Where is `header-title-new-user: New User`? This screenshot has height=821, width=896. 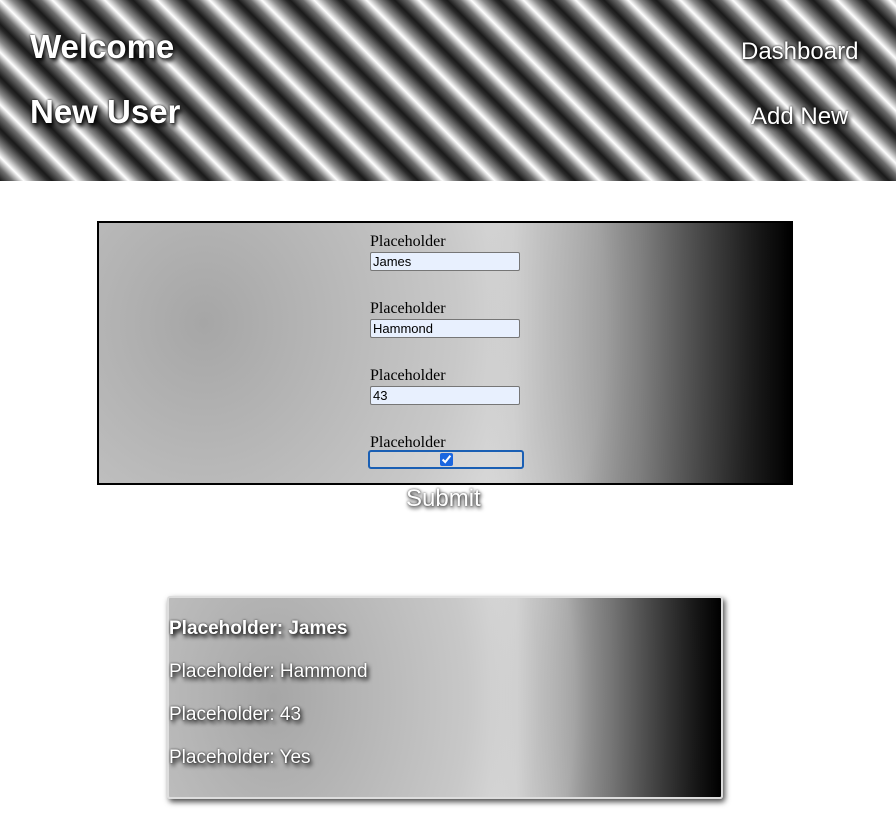 header-title-new-user: New User is located at coordinates (105, 111).